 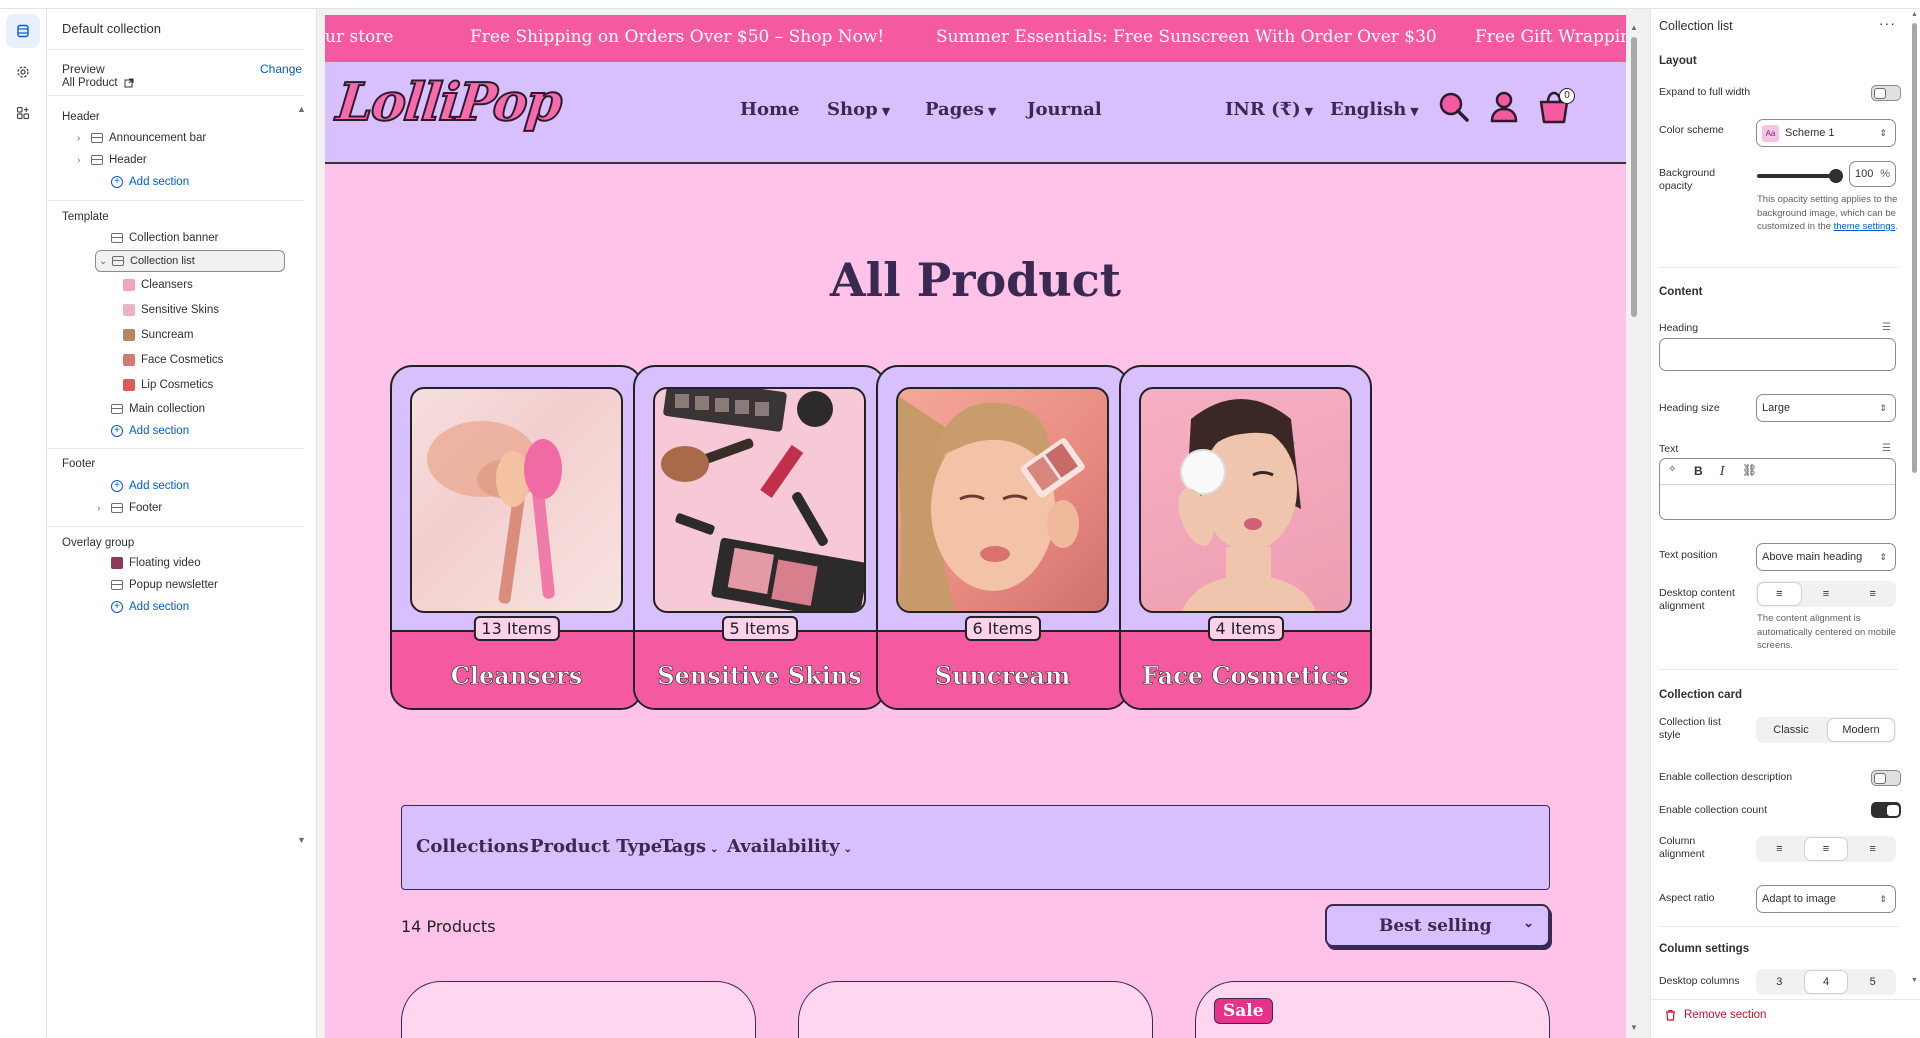 What do you see at coordinates (1861, 730) in the screenshot?
I see `style-modern-option: Modern` at bounding box center [1861, 730].